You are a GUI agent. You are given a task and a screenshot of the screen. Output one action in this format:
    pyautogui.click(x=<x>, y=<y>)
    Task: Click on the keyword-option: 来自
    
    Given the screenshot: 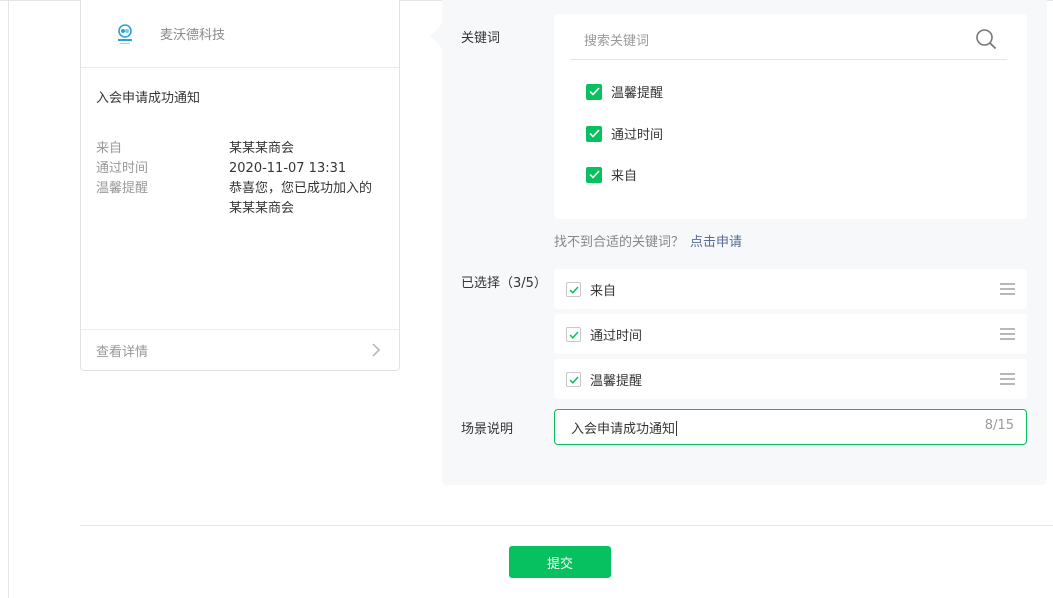 What is the action you would take?
    pyautogui.click(x=611, y=174)
    